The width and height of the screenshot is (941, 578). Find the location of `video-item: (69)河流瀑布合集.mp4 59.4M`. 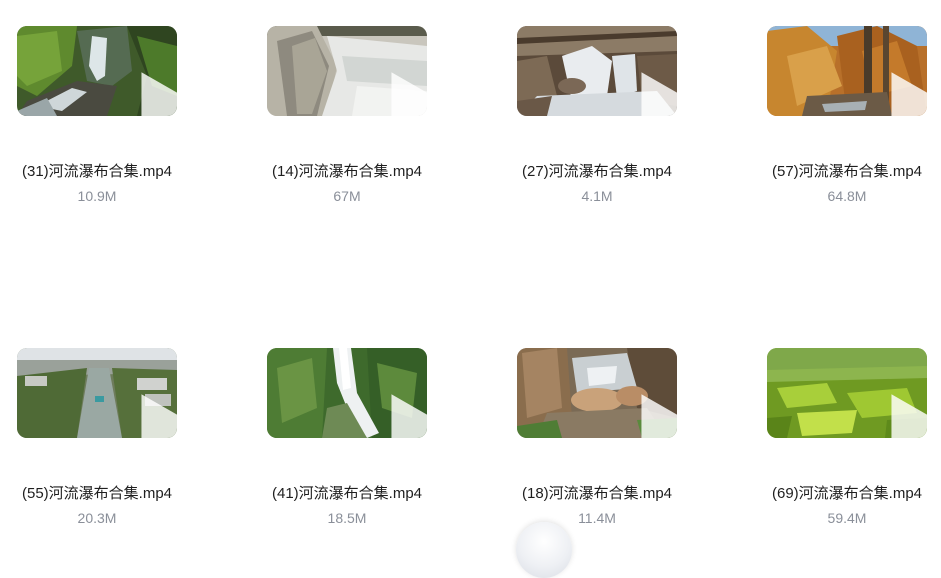

video-item: (69)河流瀑布合集.mp4 59.4M is located at coordinates (846, 437).